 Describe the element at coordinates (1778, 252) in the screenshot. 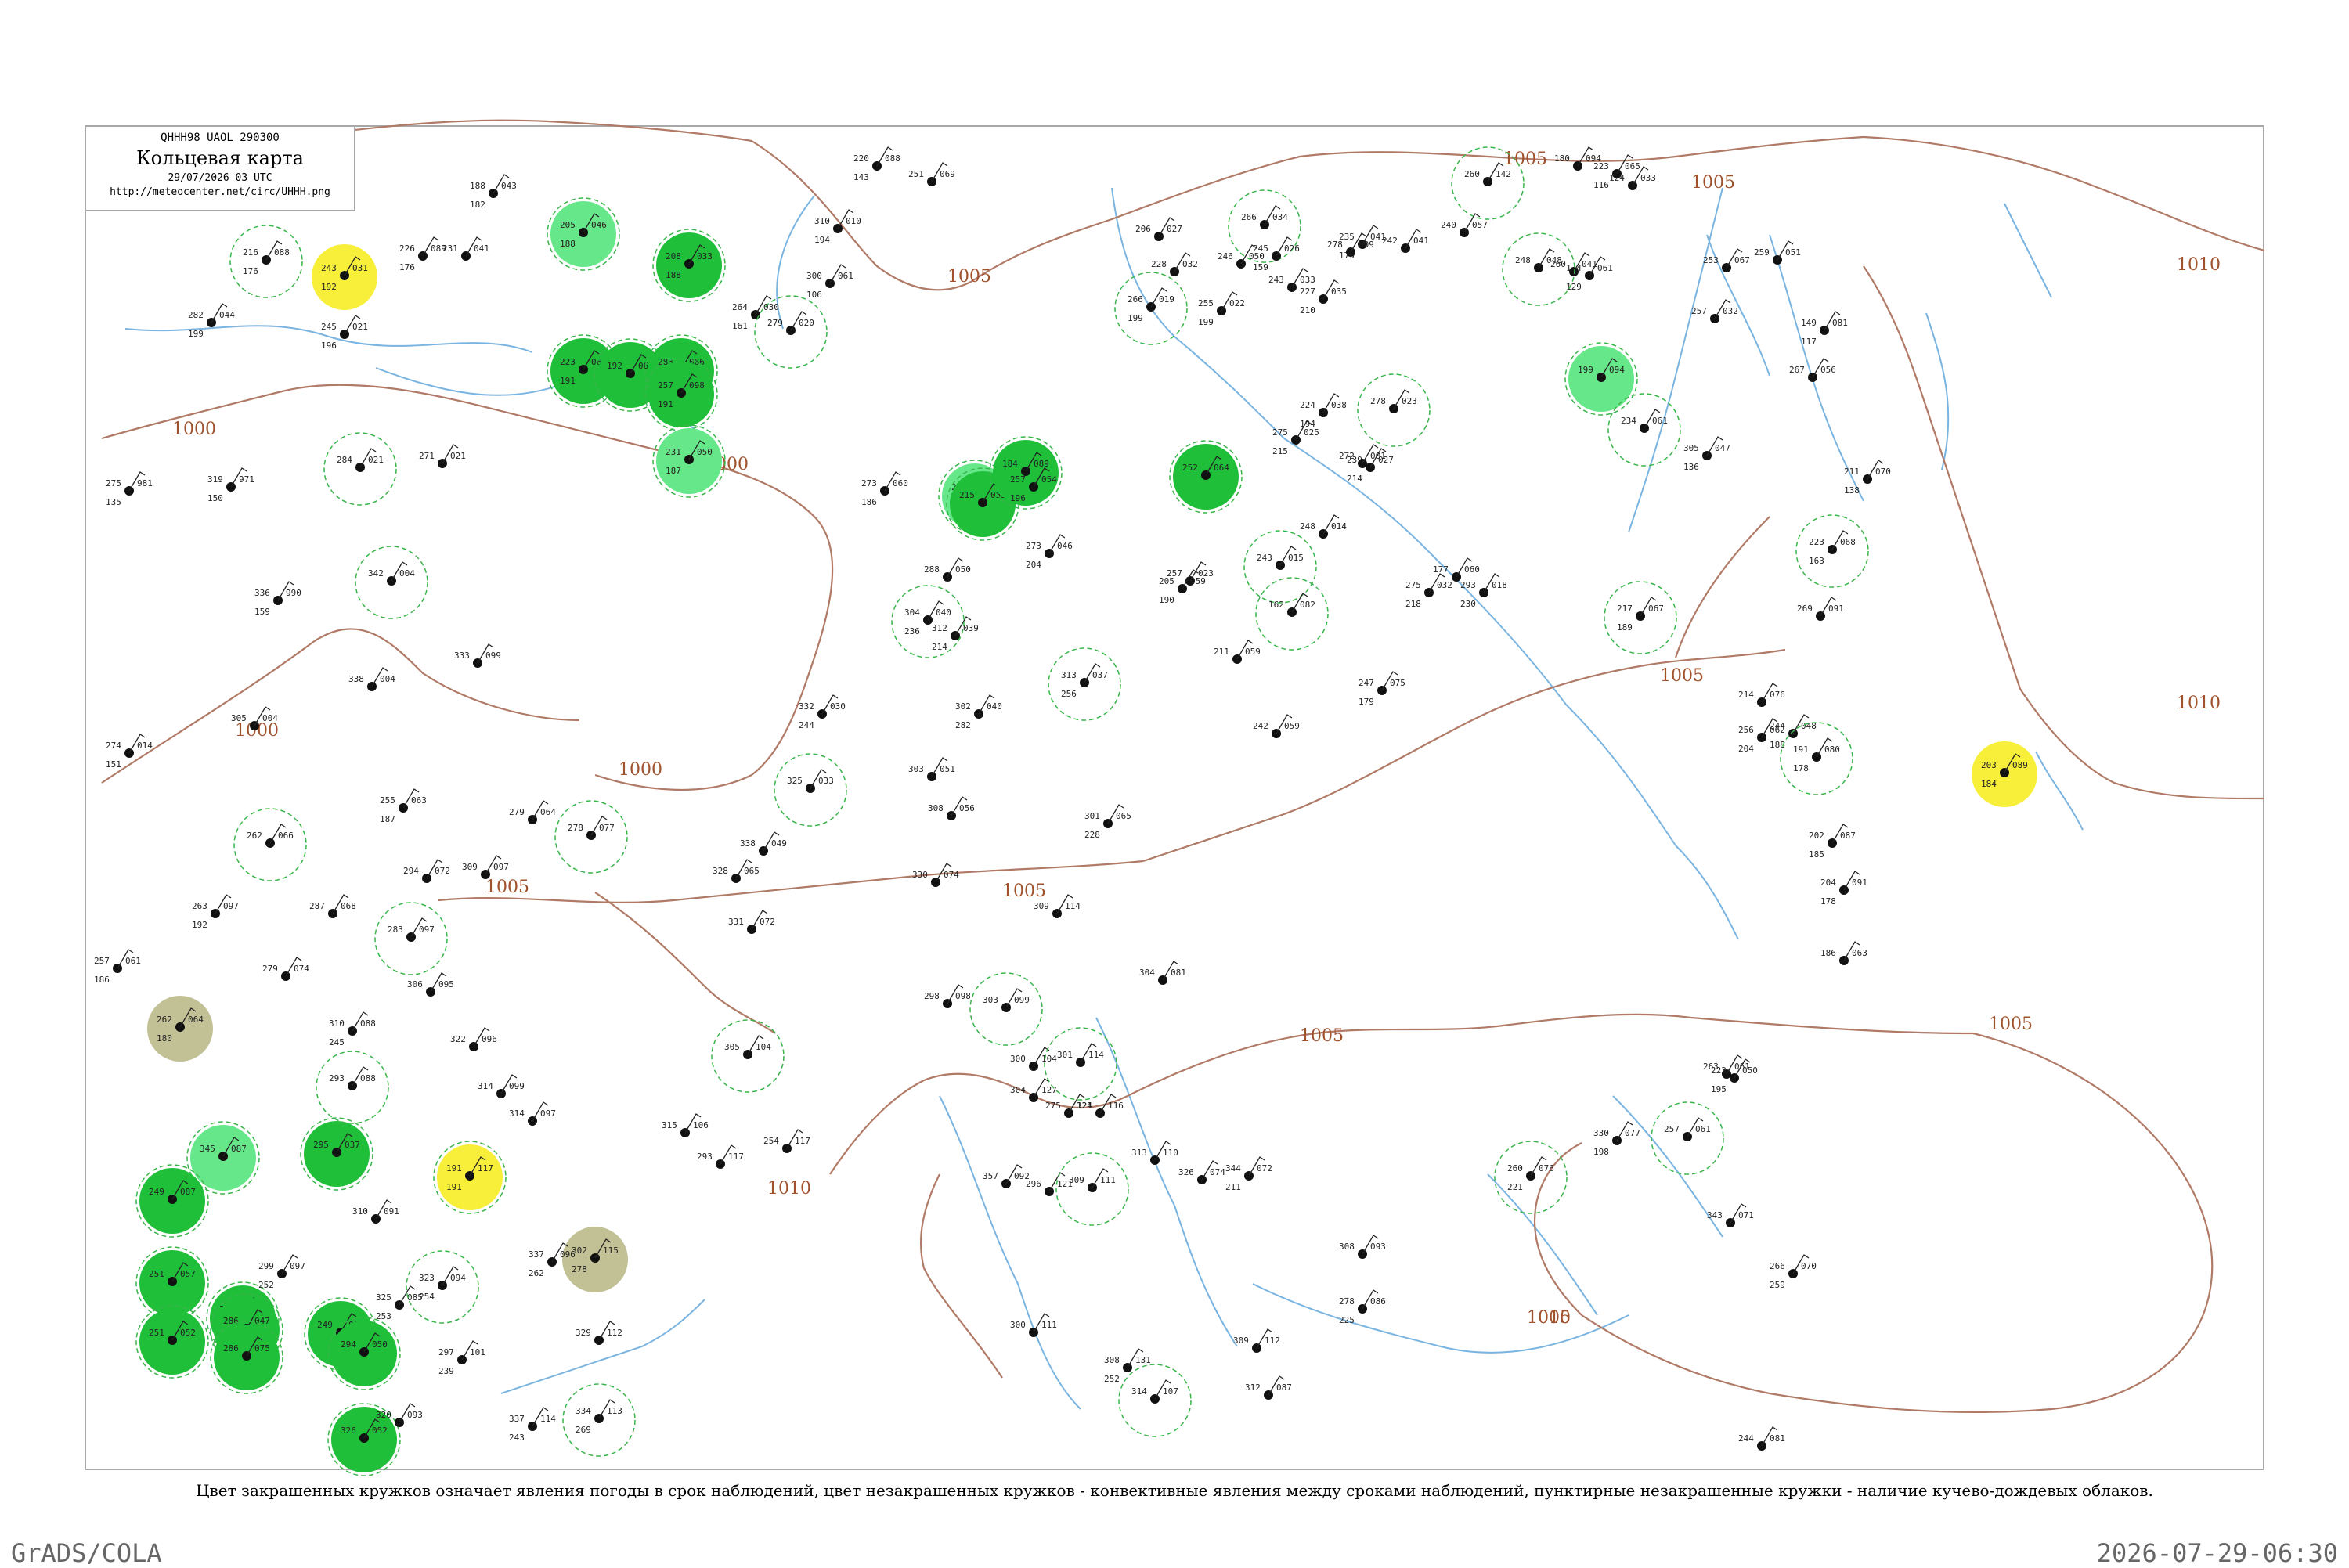

I see `station-plot: 259 051` at that location.